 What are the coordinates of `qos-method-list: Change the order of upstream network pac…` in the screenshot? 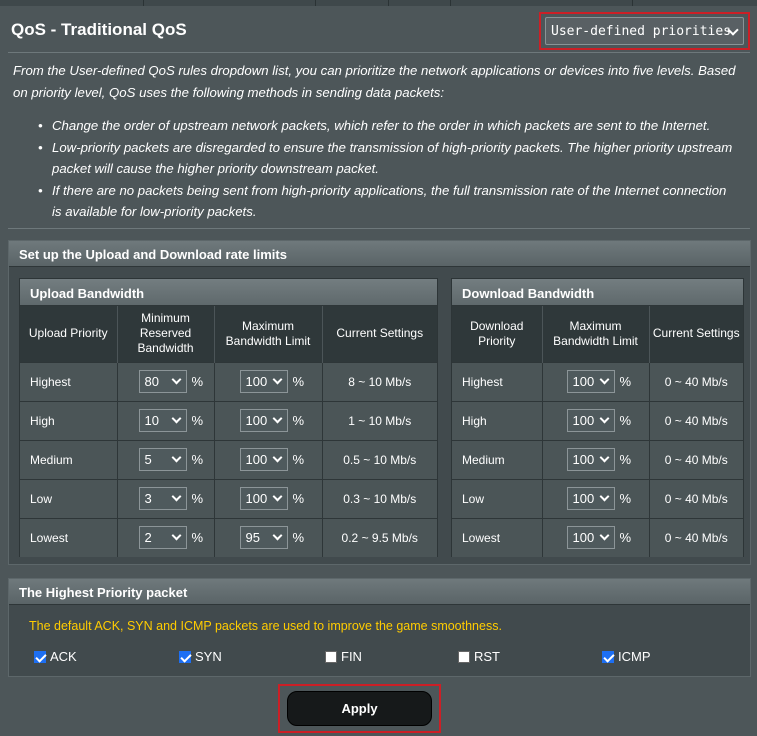 It's located at (388, 169).